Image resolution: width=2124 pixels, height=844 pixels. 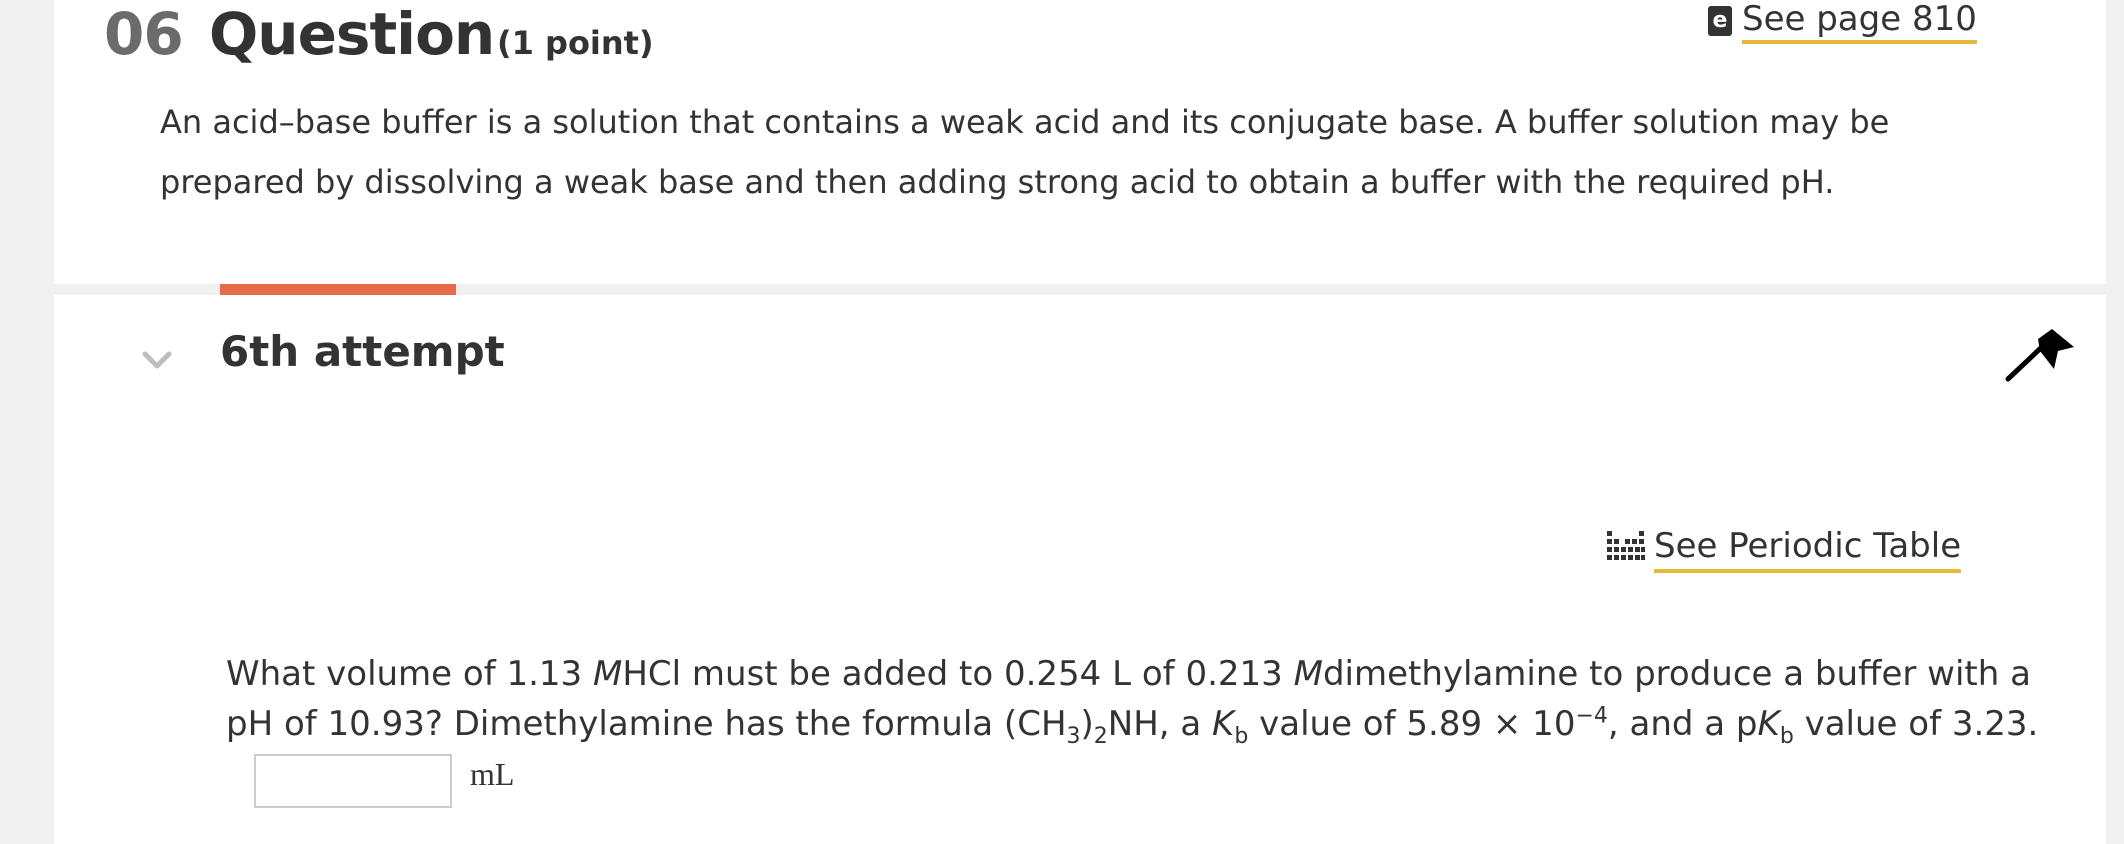 I want to click on periodic-table-icon, so click(x=1626, y=545).